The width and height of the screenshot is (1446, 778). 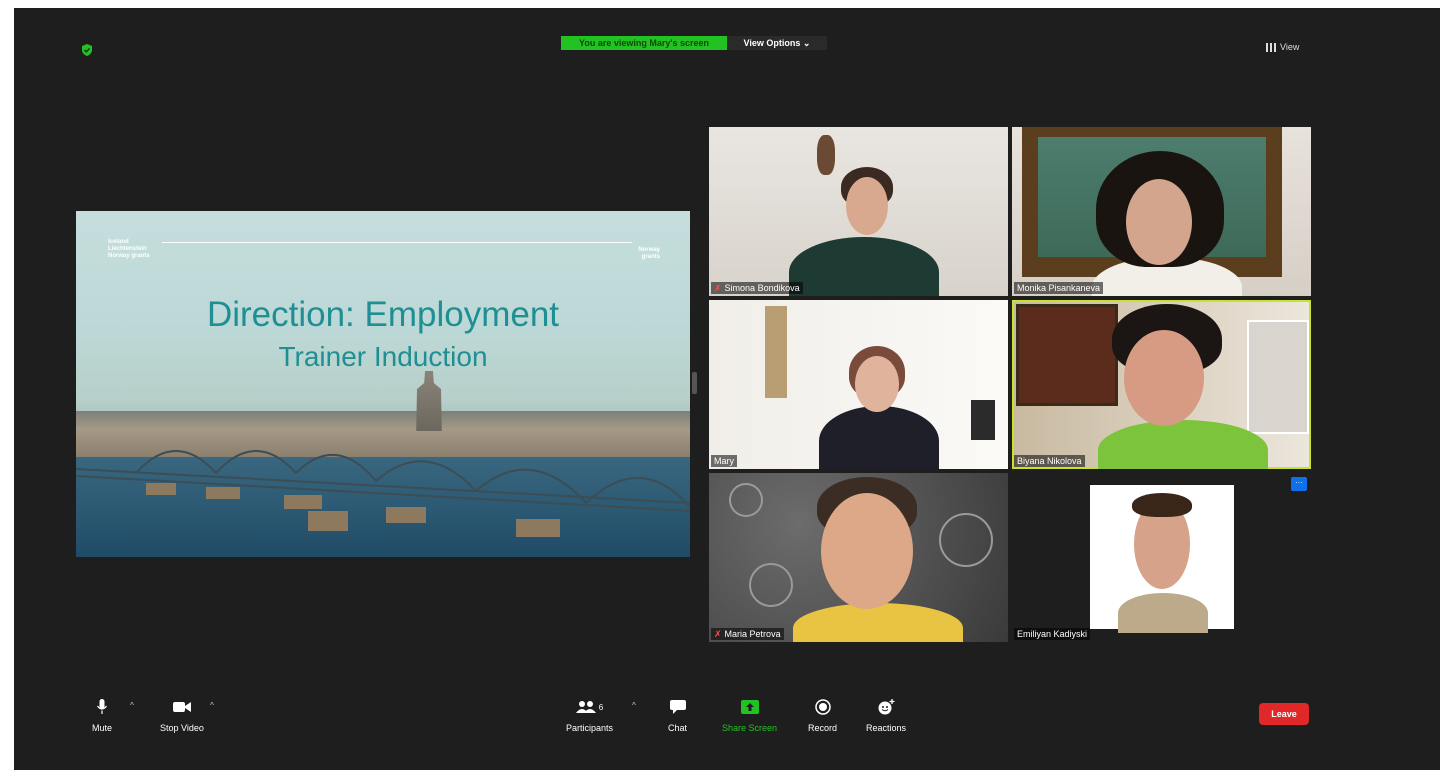 I want to click on view-layout-button: View, so click(x=1282, y=47).